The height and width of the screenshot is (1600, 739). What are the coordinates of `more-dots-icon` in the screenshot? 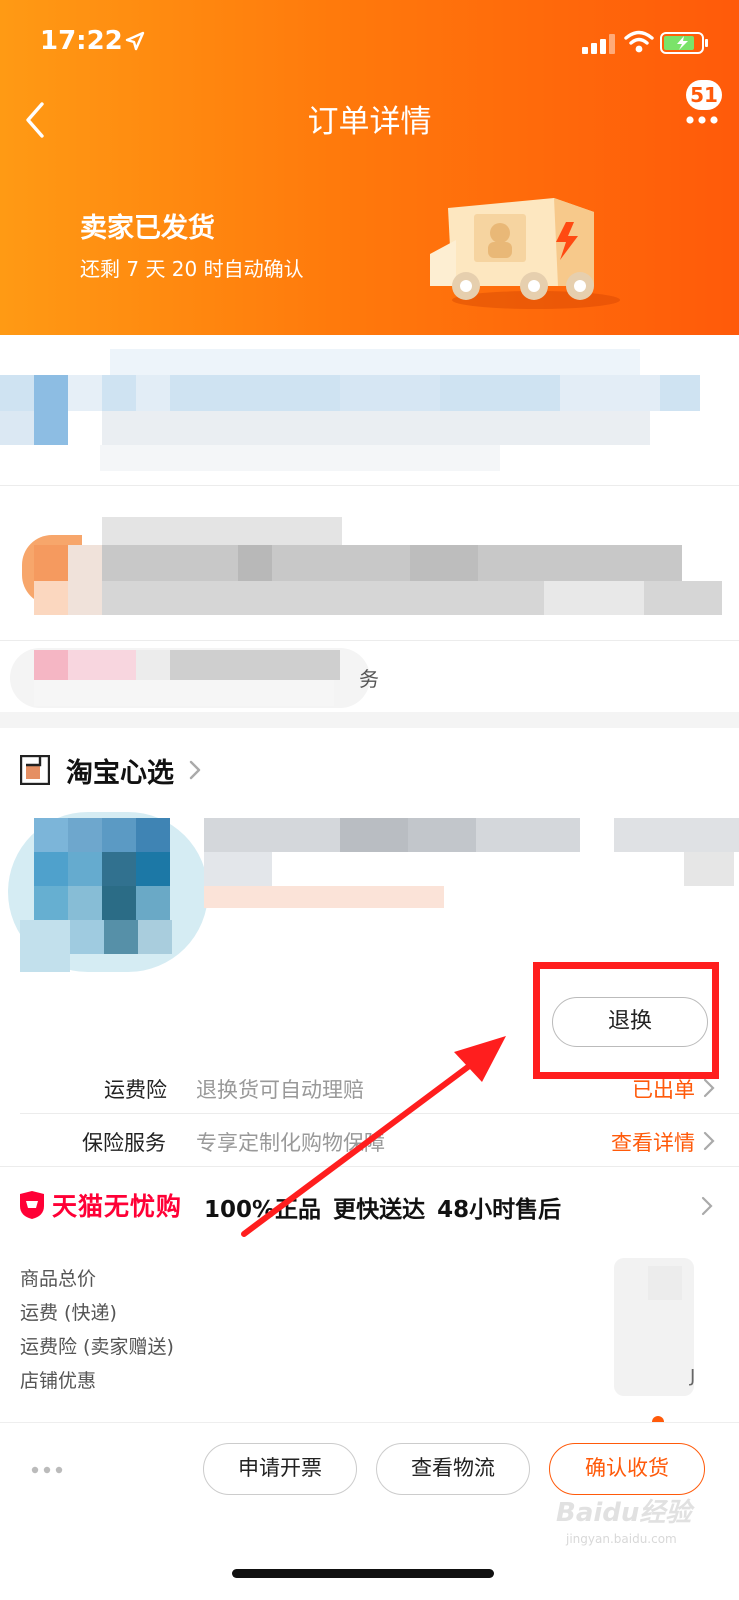 It's located at (702, 120).